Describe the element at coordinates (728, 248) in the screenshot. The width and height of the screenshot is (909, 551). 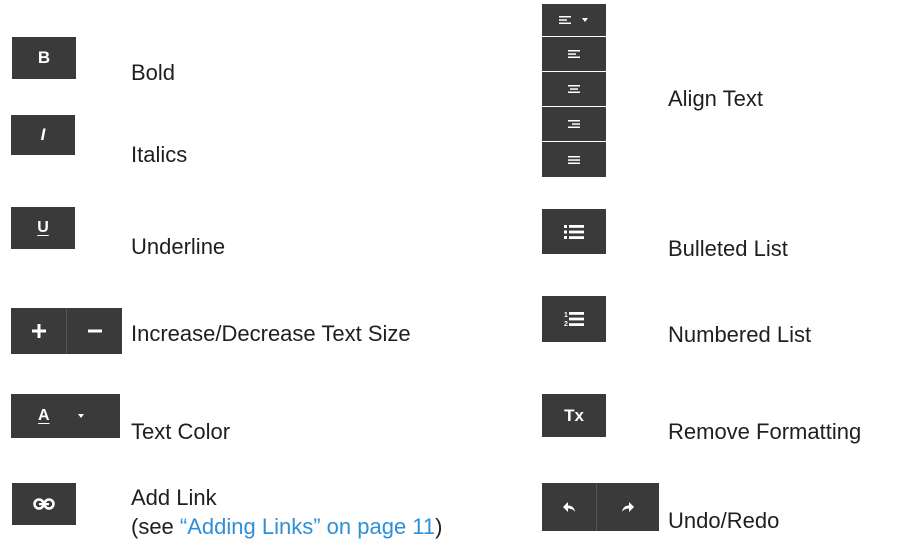
I see `bulleted-list-label: Bulleted List` at that location.